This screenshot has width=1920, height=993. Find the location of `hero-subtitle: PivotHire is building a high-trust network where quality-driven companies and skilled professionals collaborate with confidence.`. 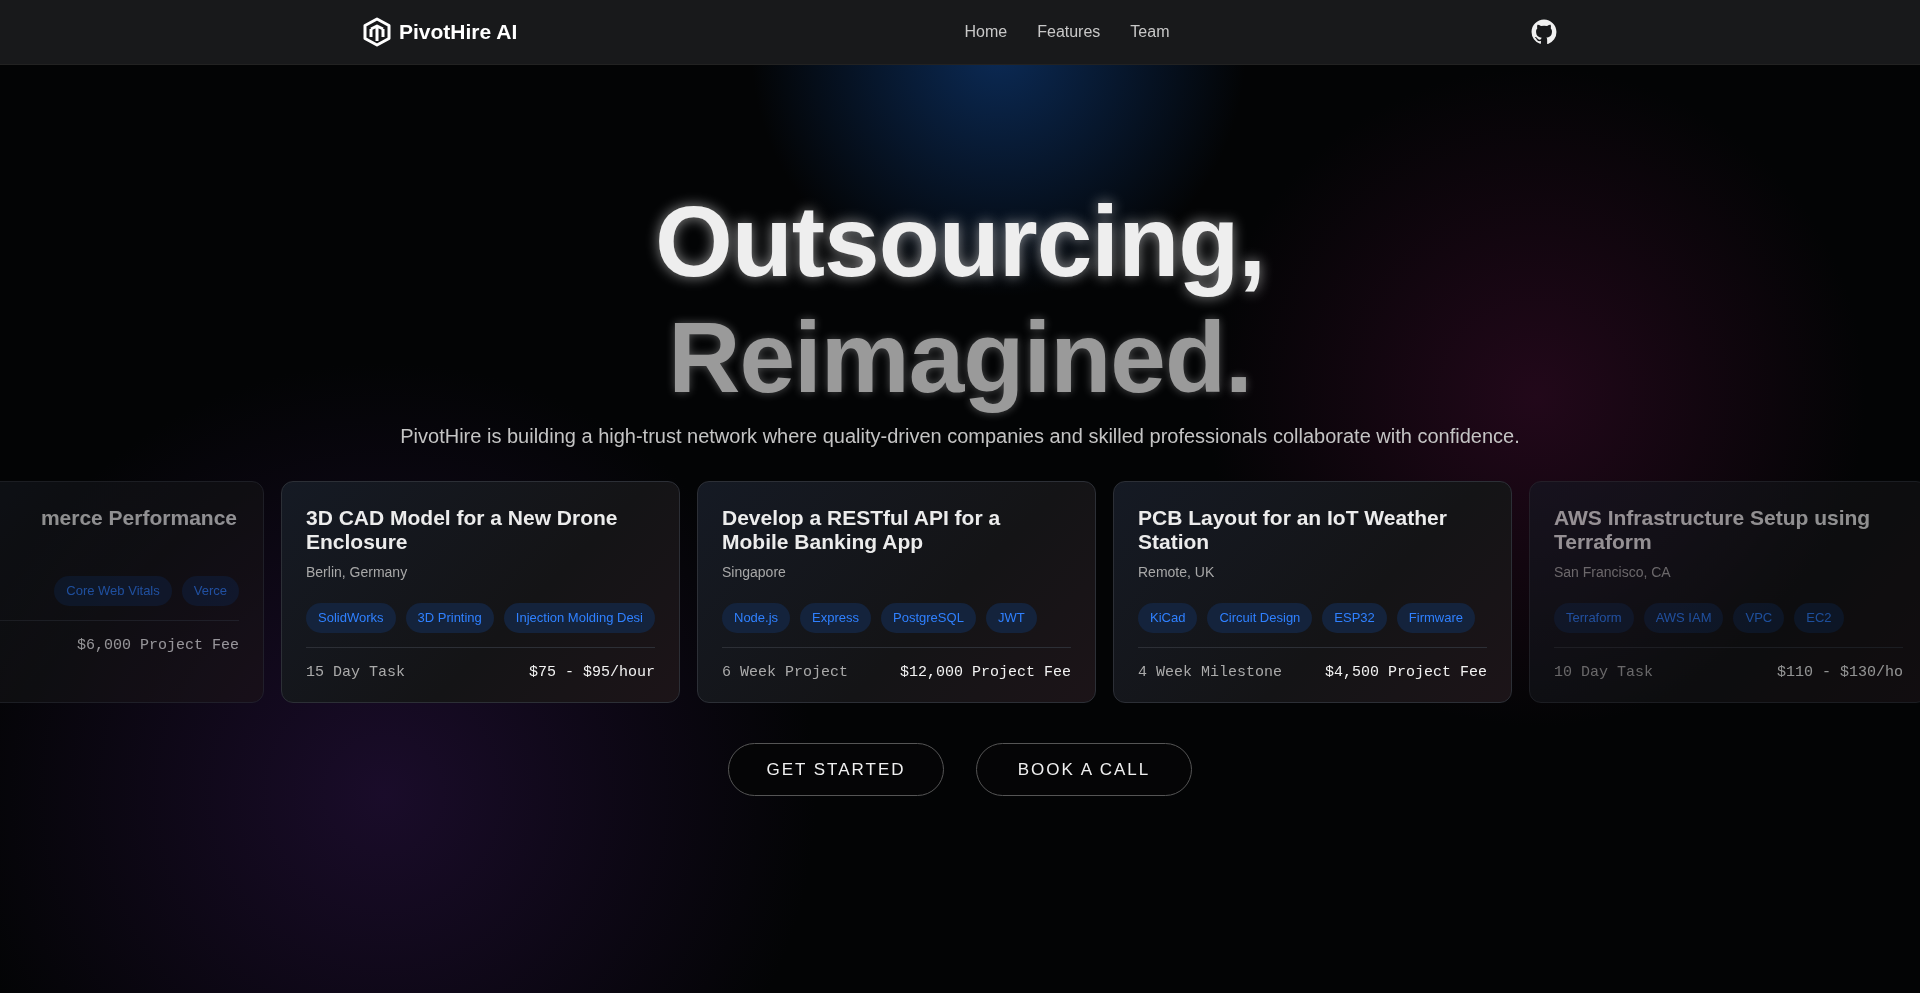

hero-subtitle: PivotHire is building a high-trust network where quality-driven companies and skilled professionals collaborate with confidence. is located at coordinates (960, 436).